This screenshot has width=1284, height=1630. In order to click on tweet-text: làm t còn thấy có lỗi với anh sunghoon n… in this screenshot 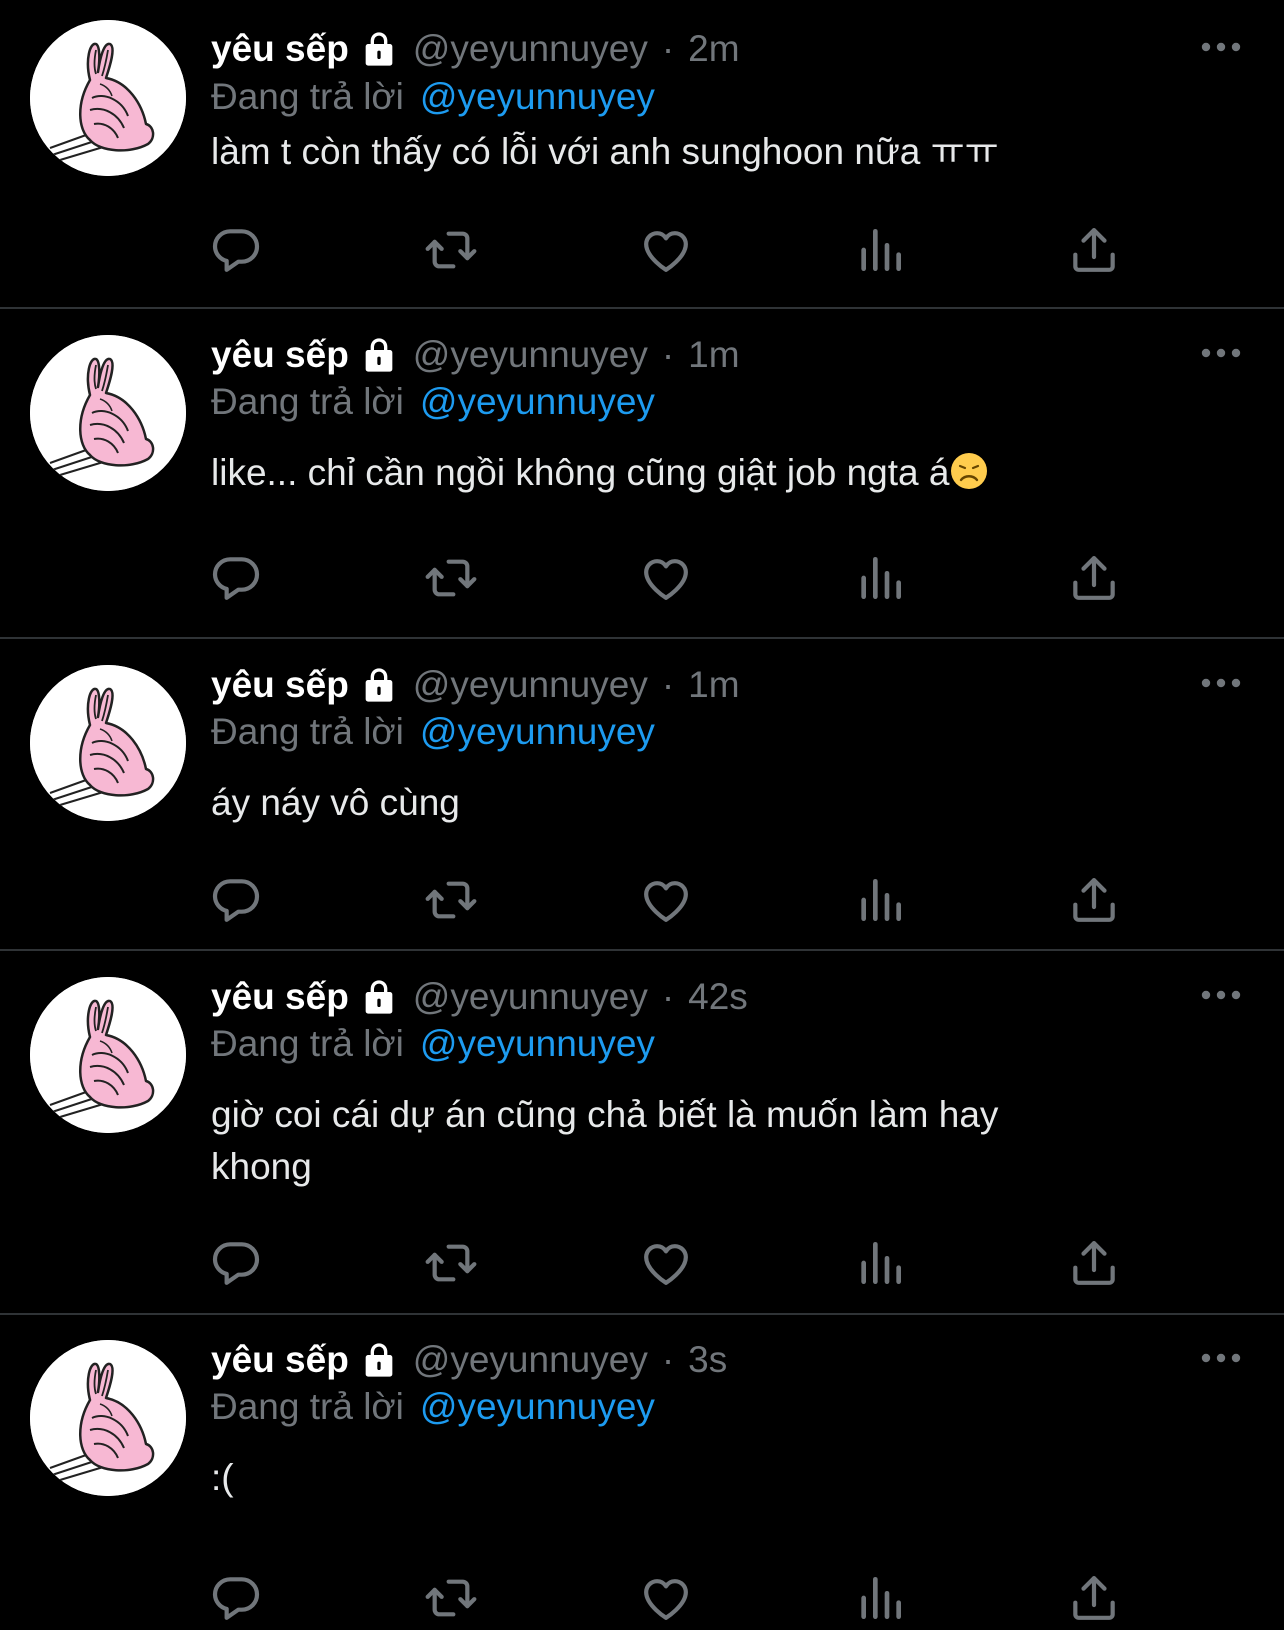, I will do `click(691, 152)`.